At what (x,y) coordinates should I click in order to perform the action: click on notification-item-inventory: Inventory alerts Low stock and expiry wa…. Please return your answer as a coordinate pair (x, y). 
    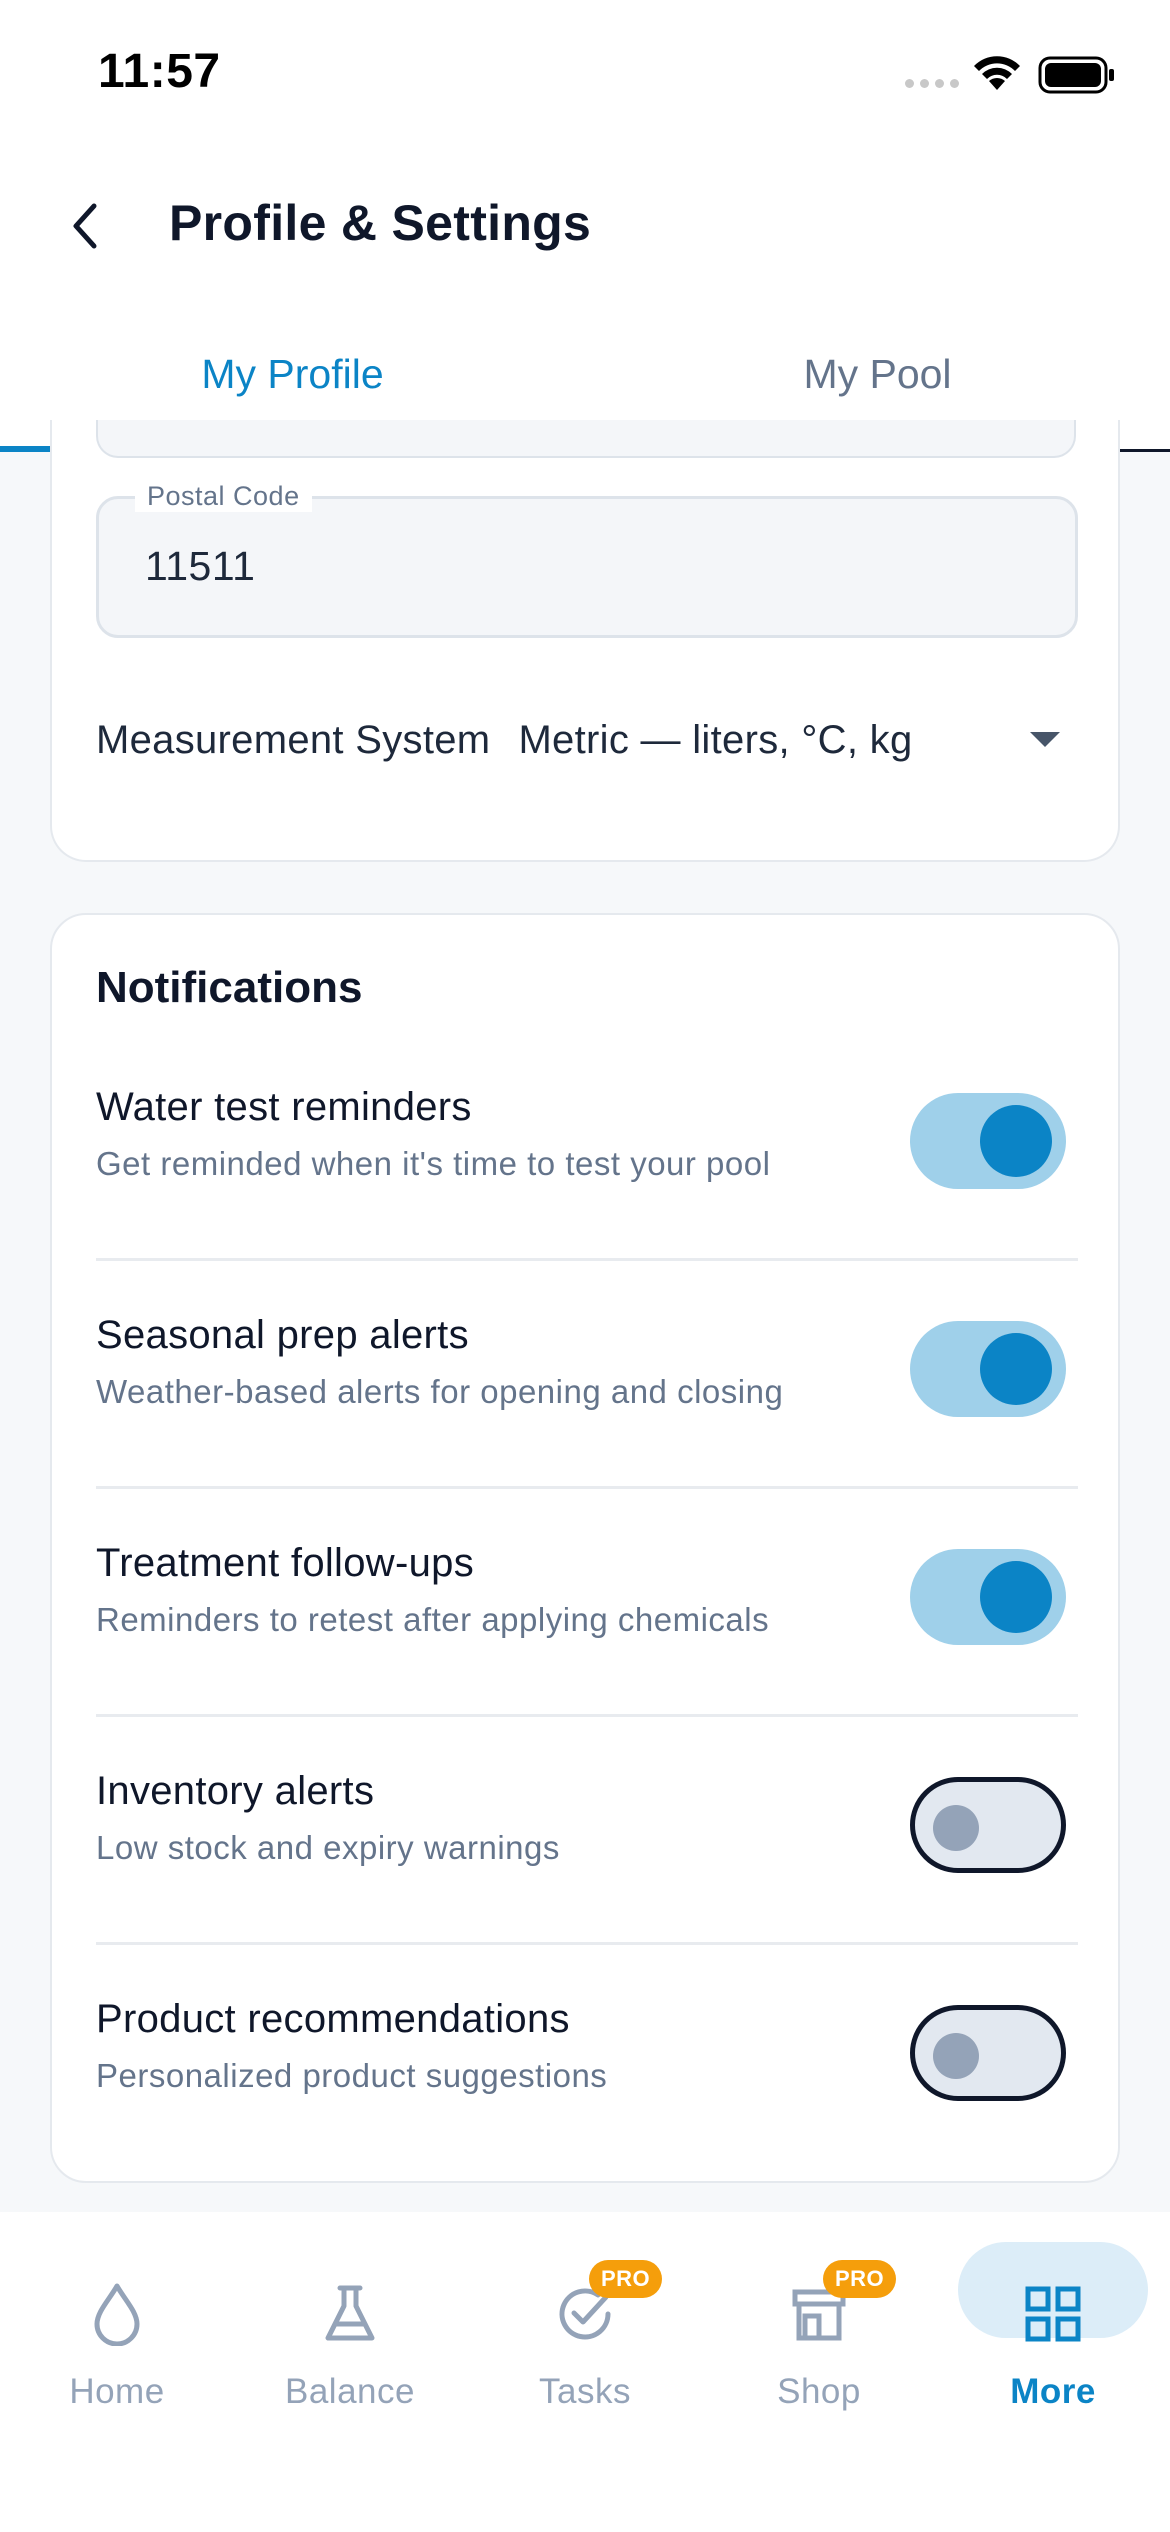
    Looking at the image, I should click on (587, 1831).